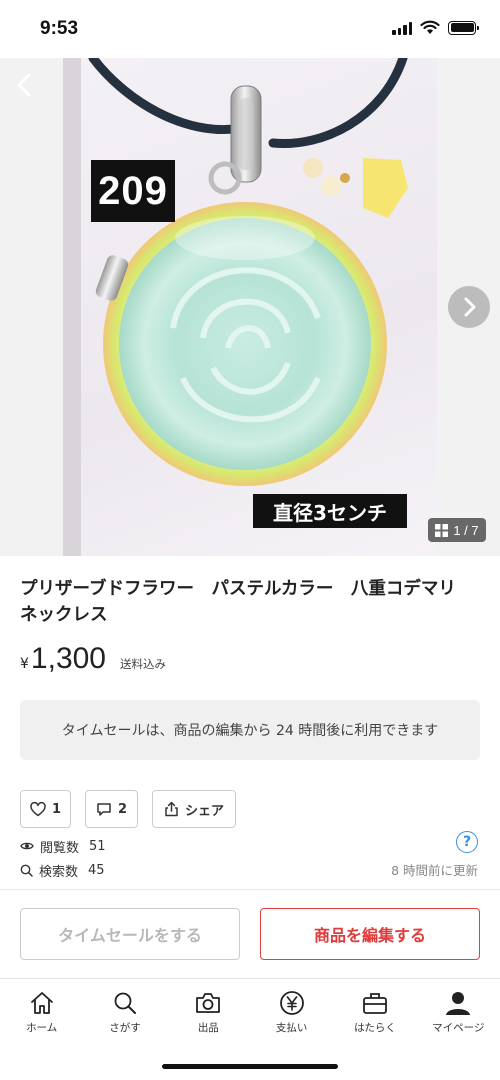 The width and height of the screenshot is (500, 1080). I want to click on chevron-right-icon, so click(470, 307).